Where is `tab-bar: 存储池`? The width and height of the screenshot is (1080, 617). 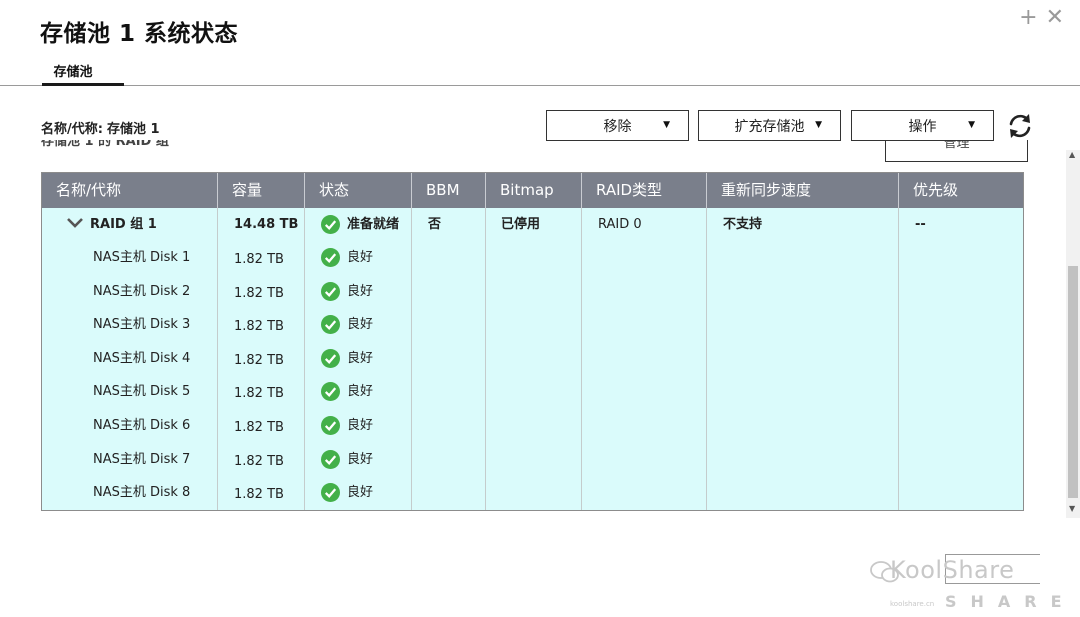 tab-bar: 存储池 is located at coordinates (540, 73).